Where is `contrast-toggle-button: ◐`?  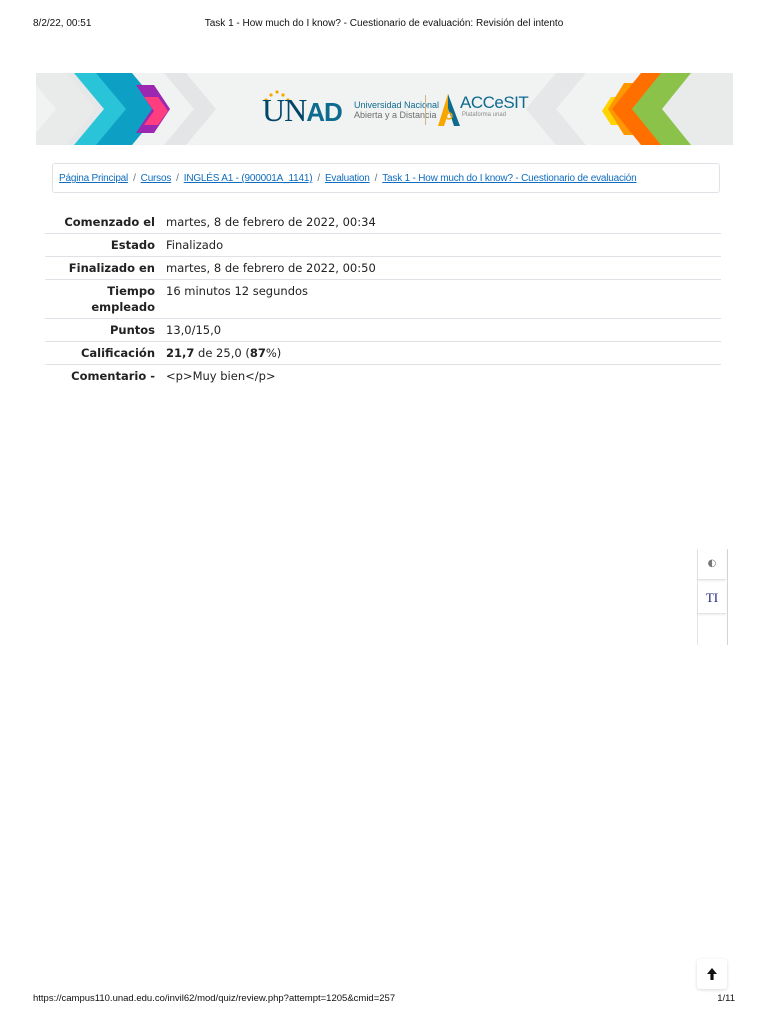 contrast-toggle-button: ◐ is located at coordinates (712, 564).